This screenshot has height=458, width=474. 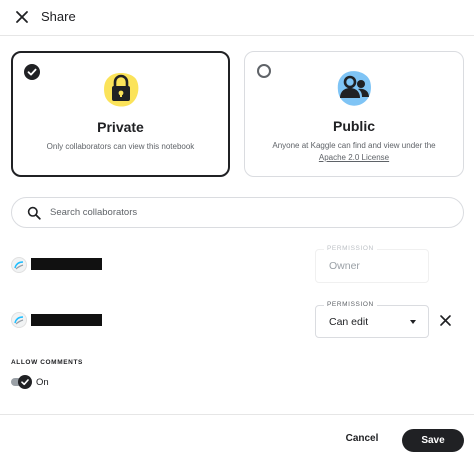 I want to click on toggle-check-icon, so click(x=25, y=382).